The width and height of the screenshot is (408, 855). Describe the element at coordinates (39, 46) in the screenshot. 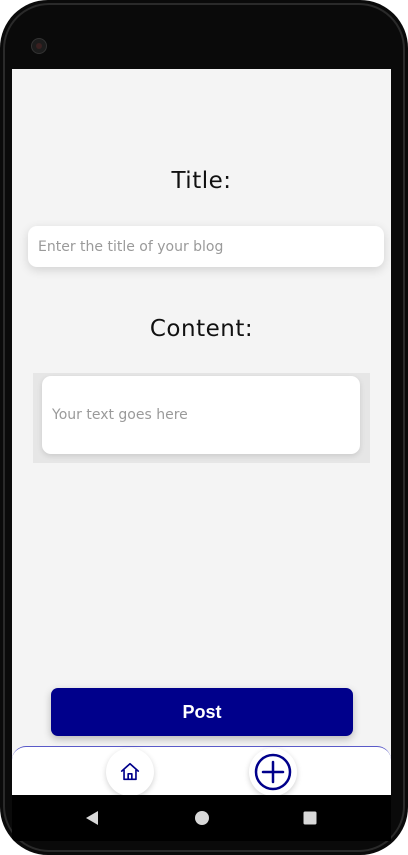

I see `front-camera-icon` at that location.